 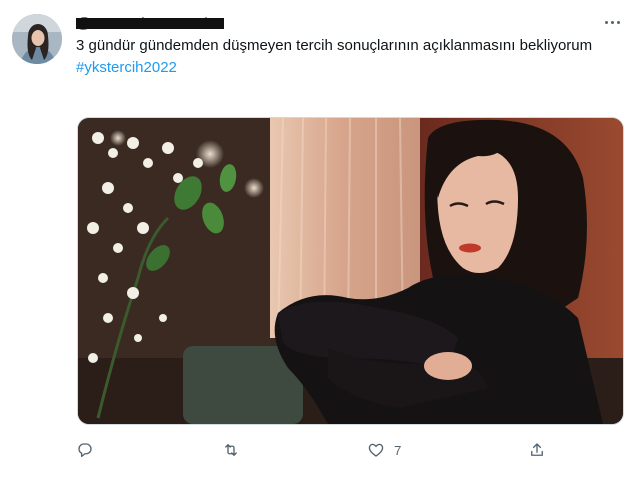 I want to click on share-icon, so click(x=537, y=449).